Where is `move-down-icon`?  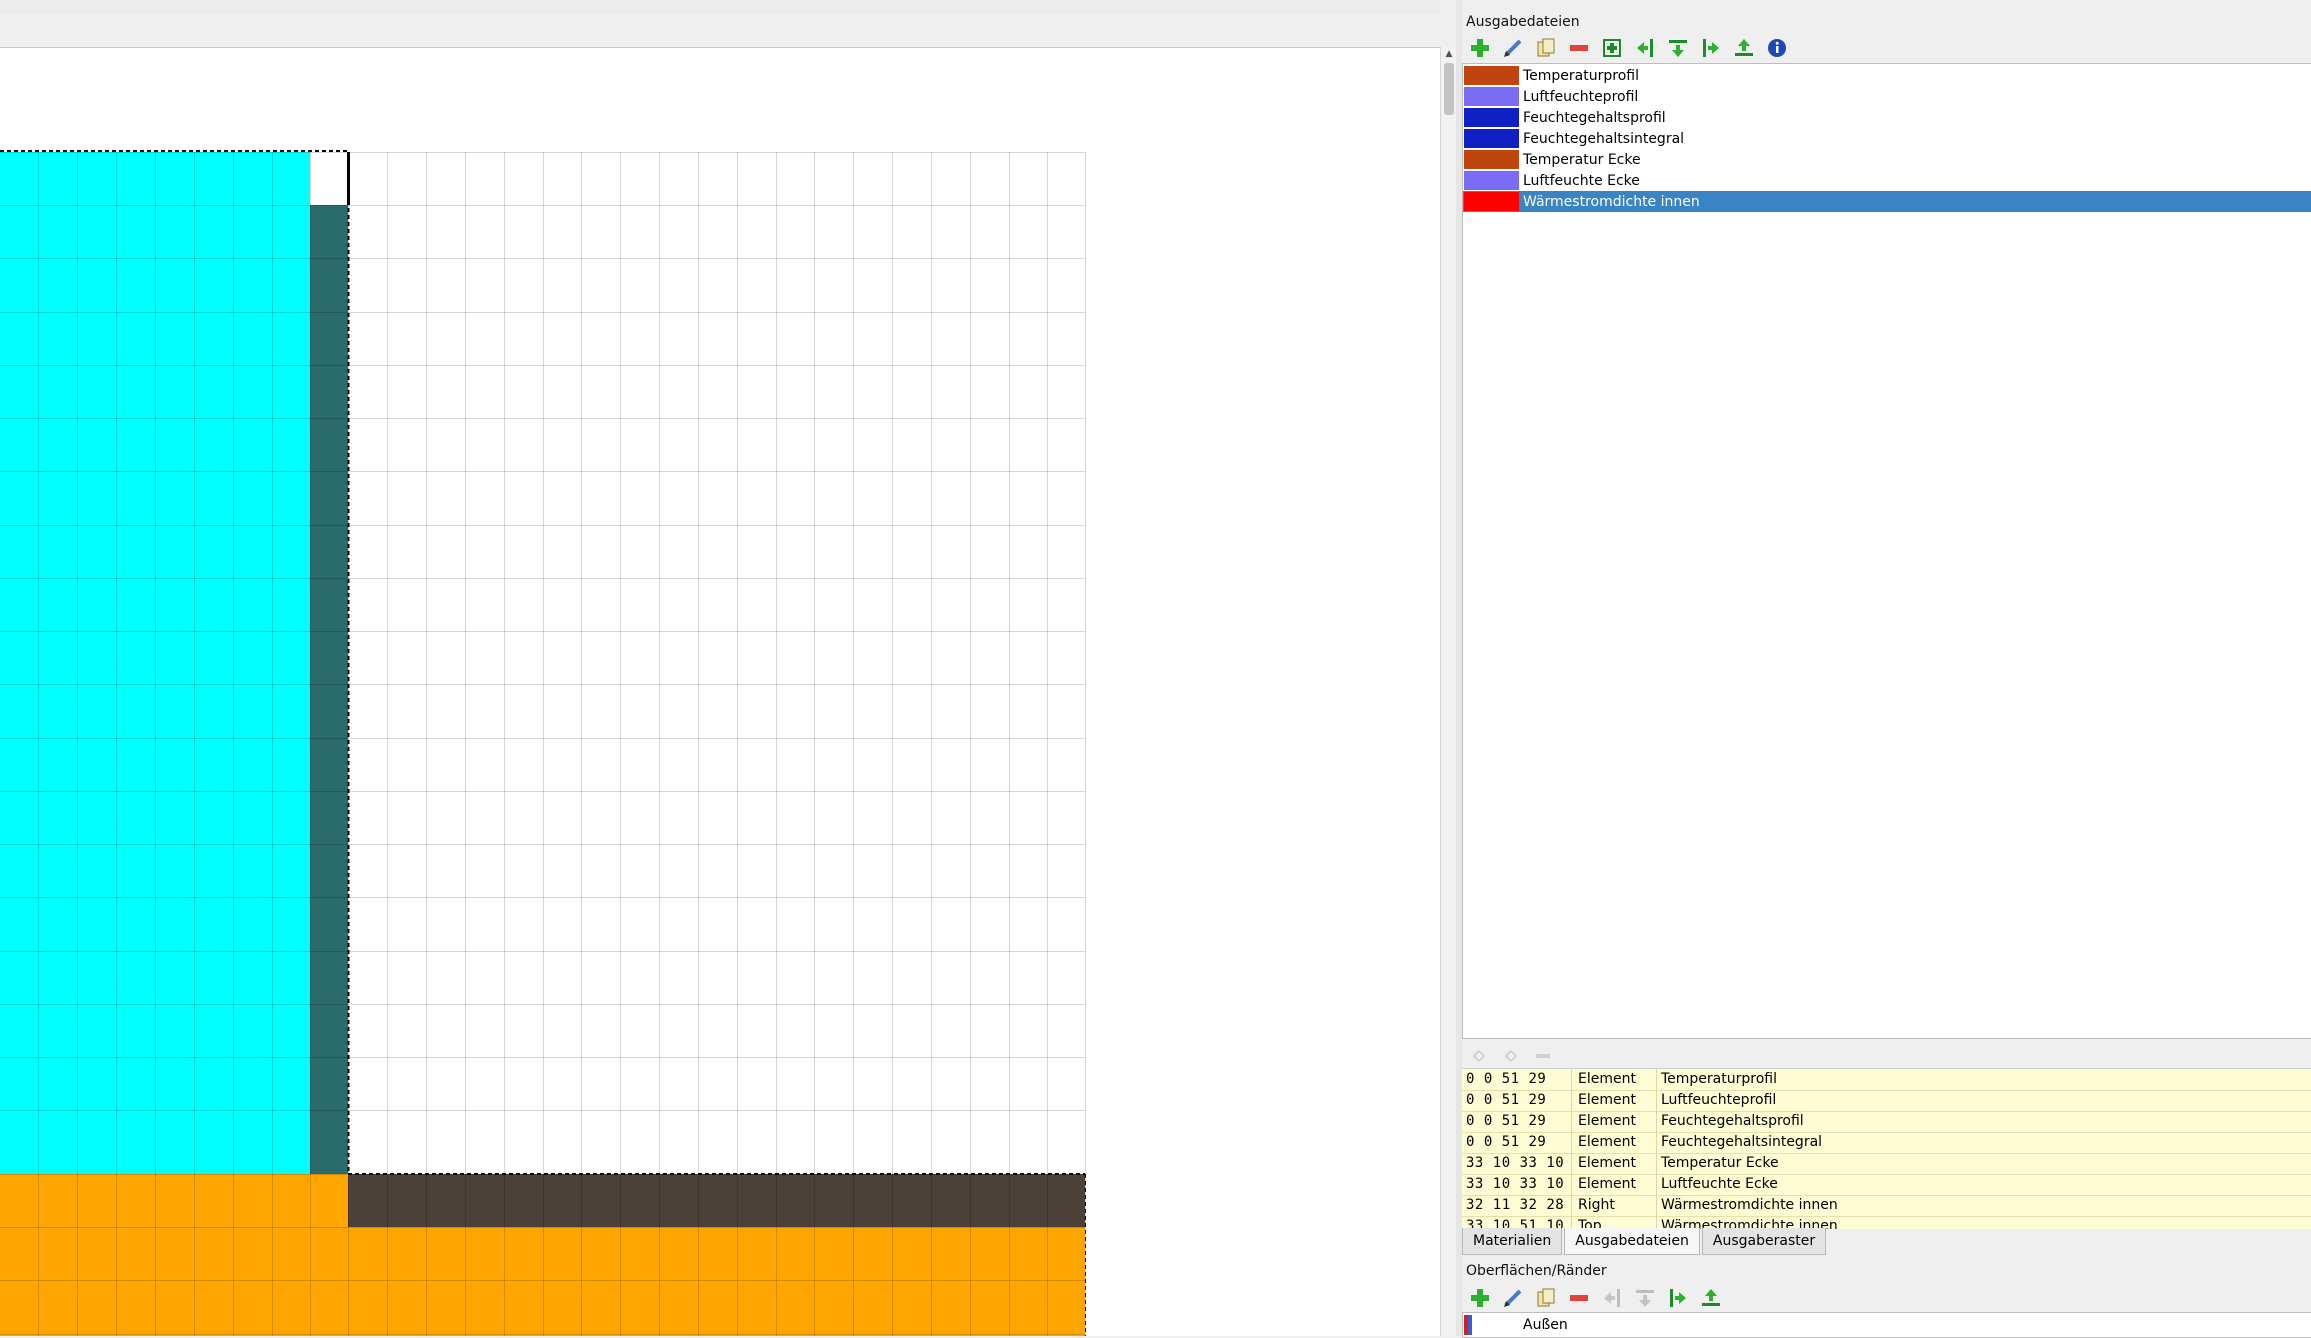
move-down-icon is located at coordinates (1511, 1056).